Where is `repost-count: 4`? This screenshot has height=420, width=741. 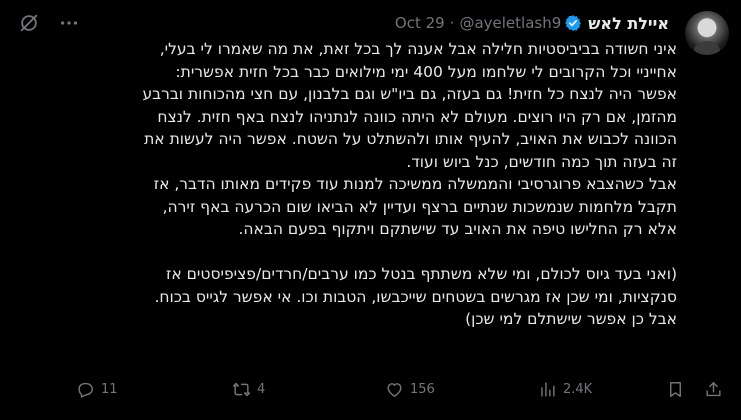
repost-count: 4 is located at coordinates (261, 389).